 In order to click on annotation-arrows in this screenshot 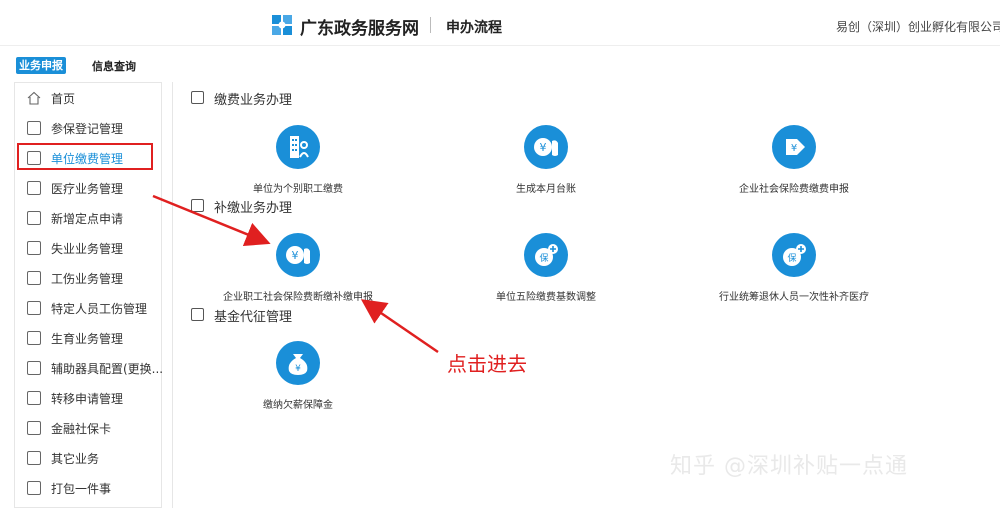, I will do `click(295, 274)`.